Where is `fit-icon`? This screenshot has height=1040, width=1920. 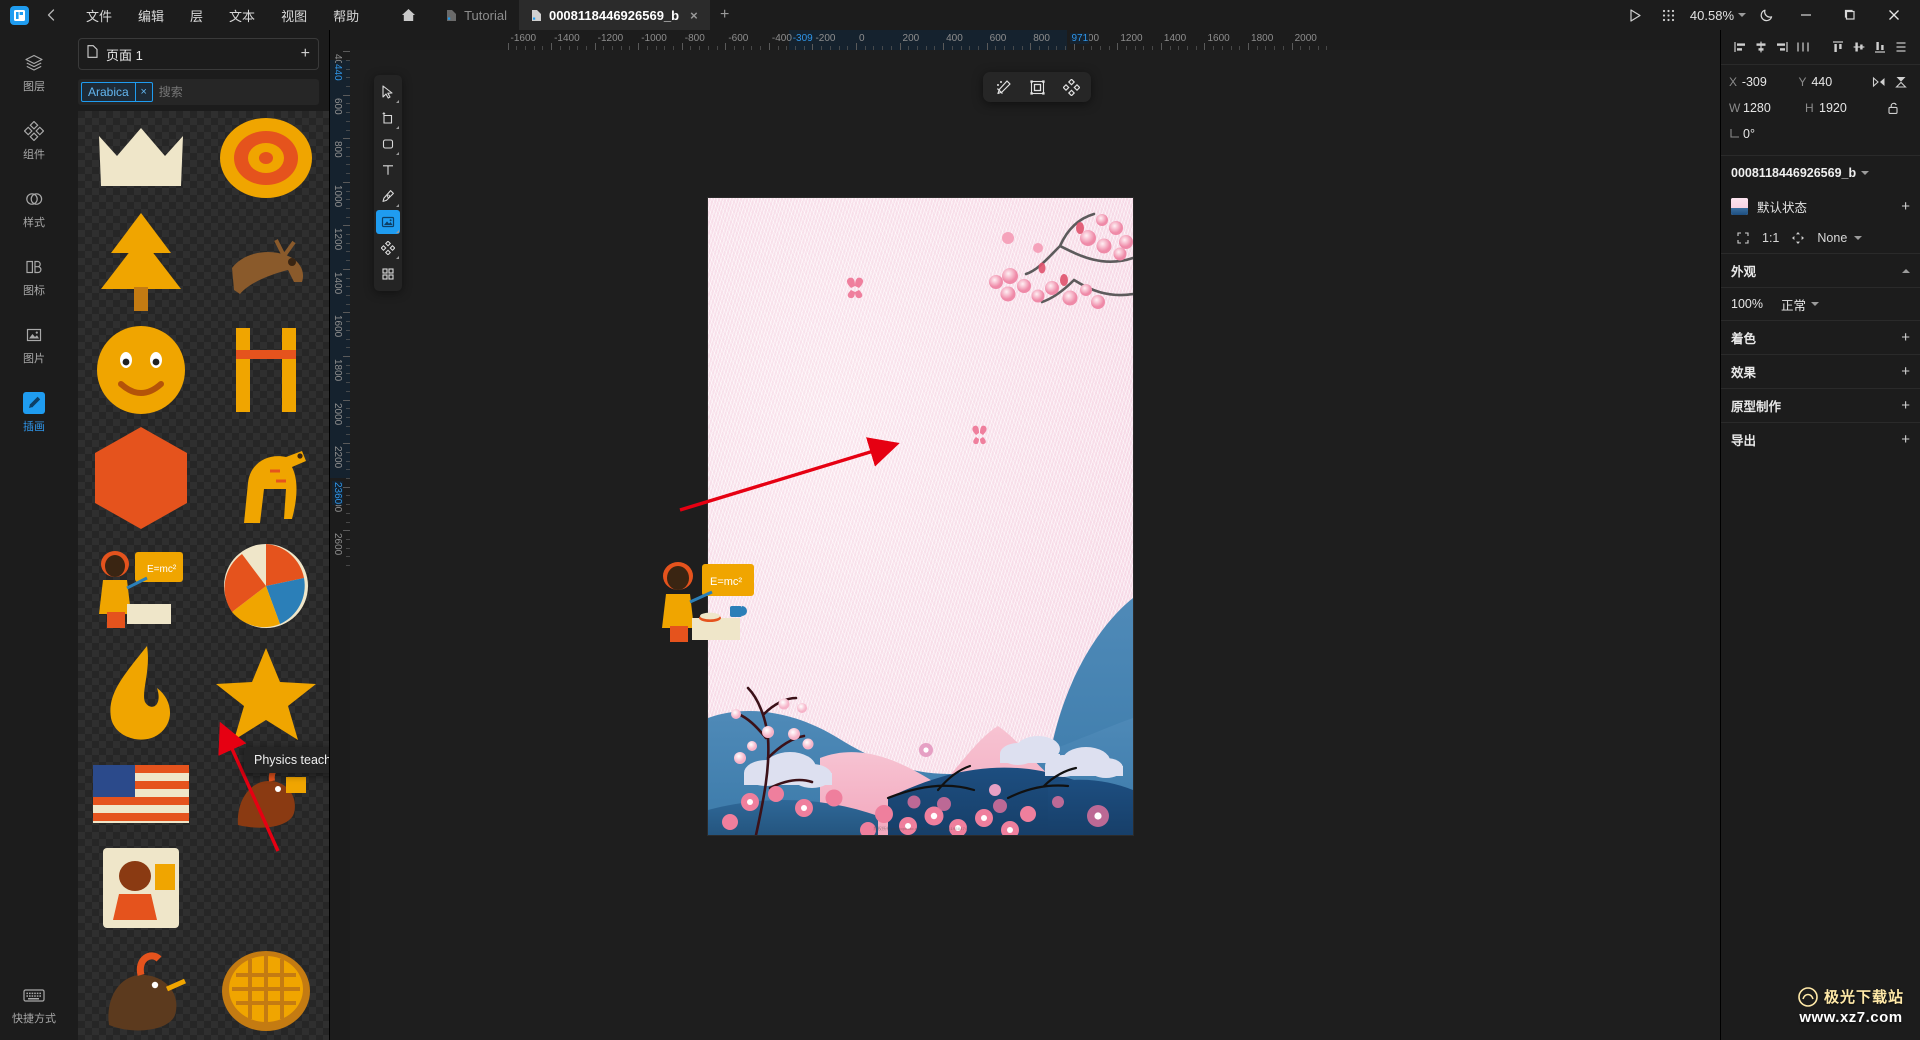
fit-icon is located at coordinates (1743, 238).